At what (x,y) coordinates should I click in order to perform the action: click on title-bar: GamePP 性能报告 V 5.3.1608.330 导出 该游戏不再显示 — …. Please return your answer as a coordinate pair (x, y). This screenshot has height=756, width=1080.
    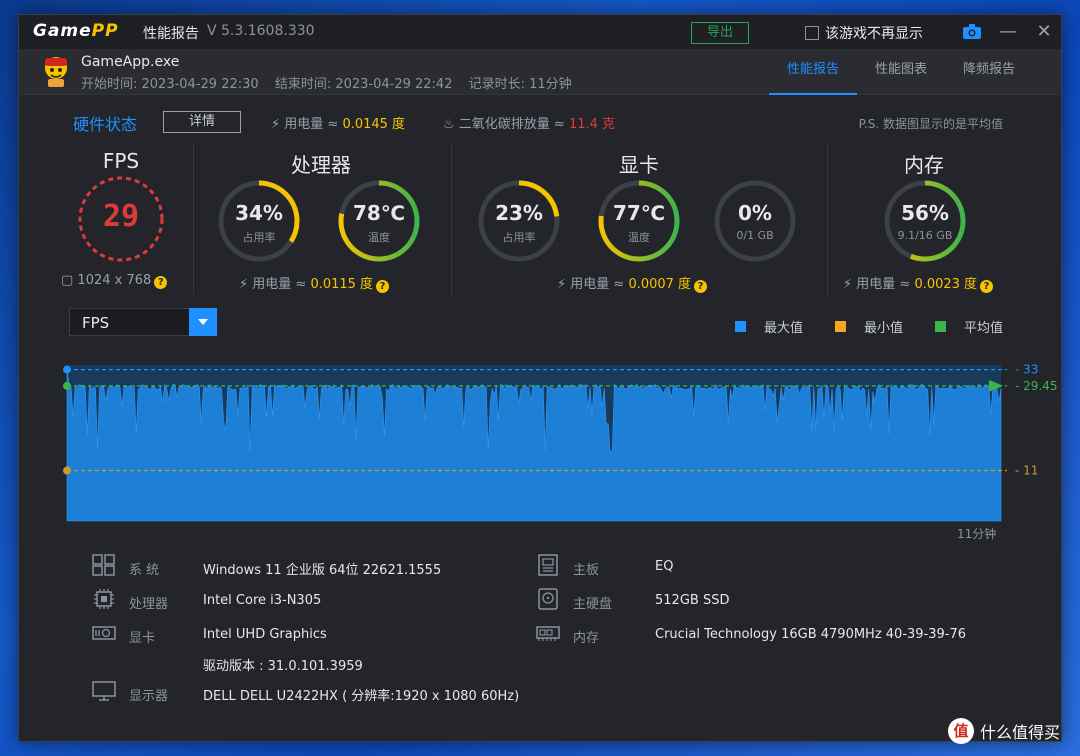
    Looking at the image, I should click on (540, 32).